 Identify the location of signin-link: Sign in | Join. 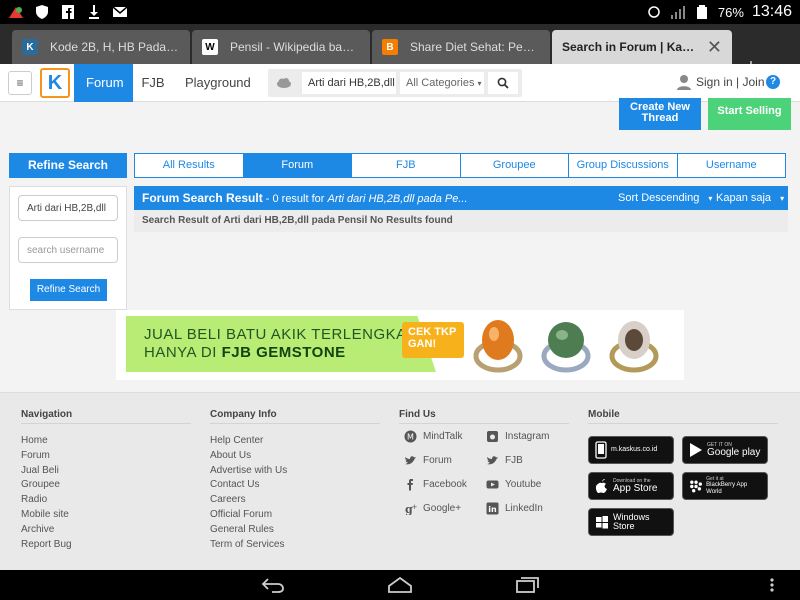
(720, 82).